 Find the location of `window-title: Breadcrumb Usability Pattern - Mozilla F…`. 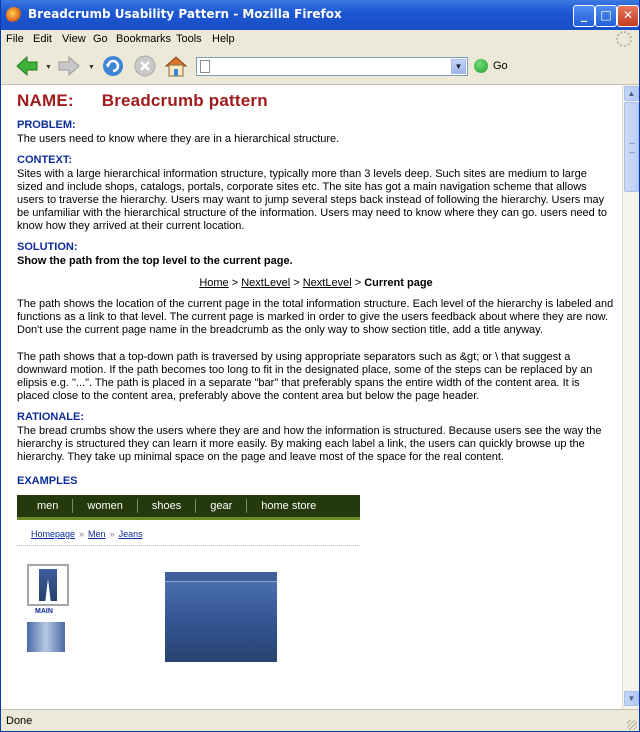

window-title: Breadcrumb Usability Pattern - Mozilla F… is located at coordinates (185, 14).